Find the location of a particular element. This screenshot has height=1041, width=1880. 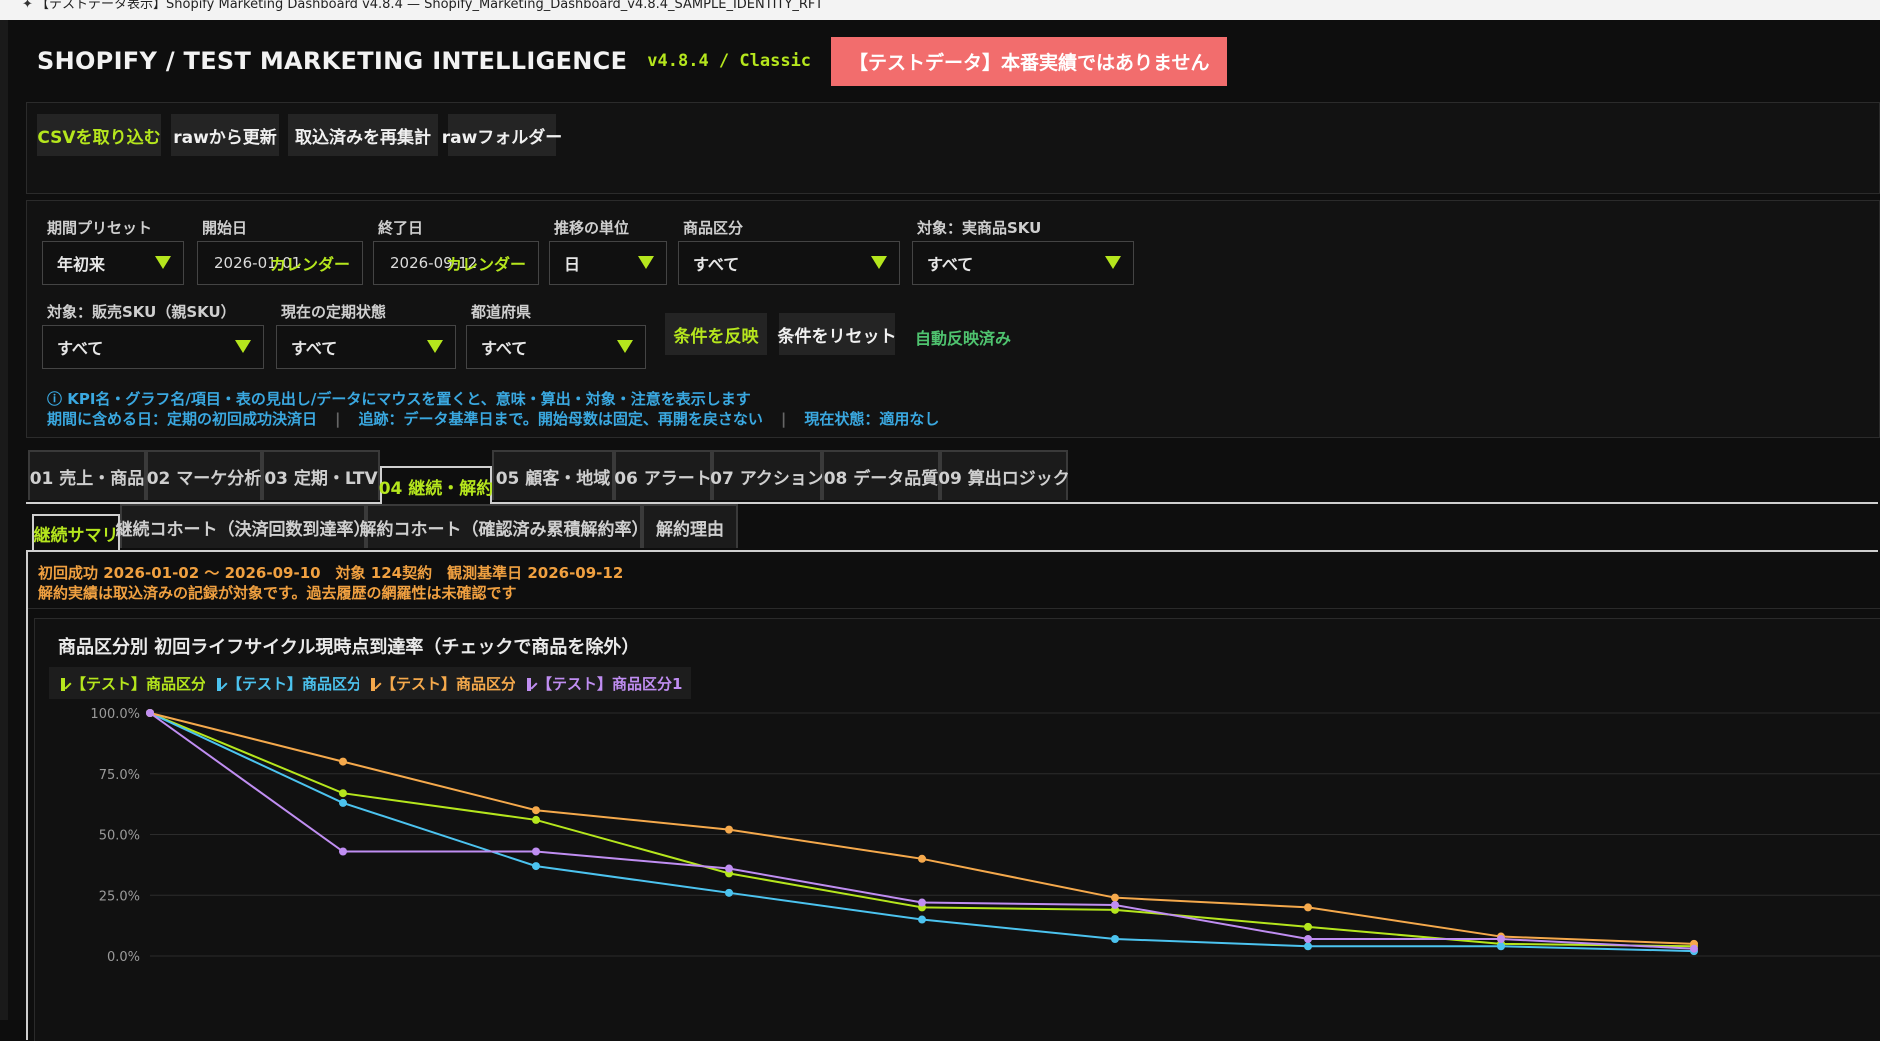

trend-unit-select: 日 is located at coordinates (608, 263).